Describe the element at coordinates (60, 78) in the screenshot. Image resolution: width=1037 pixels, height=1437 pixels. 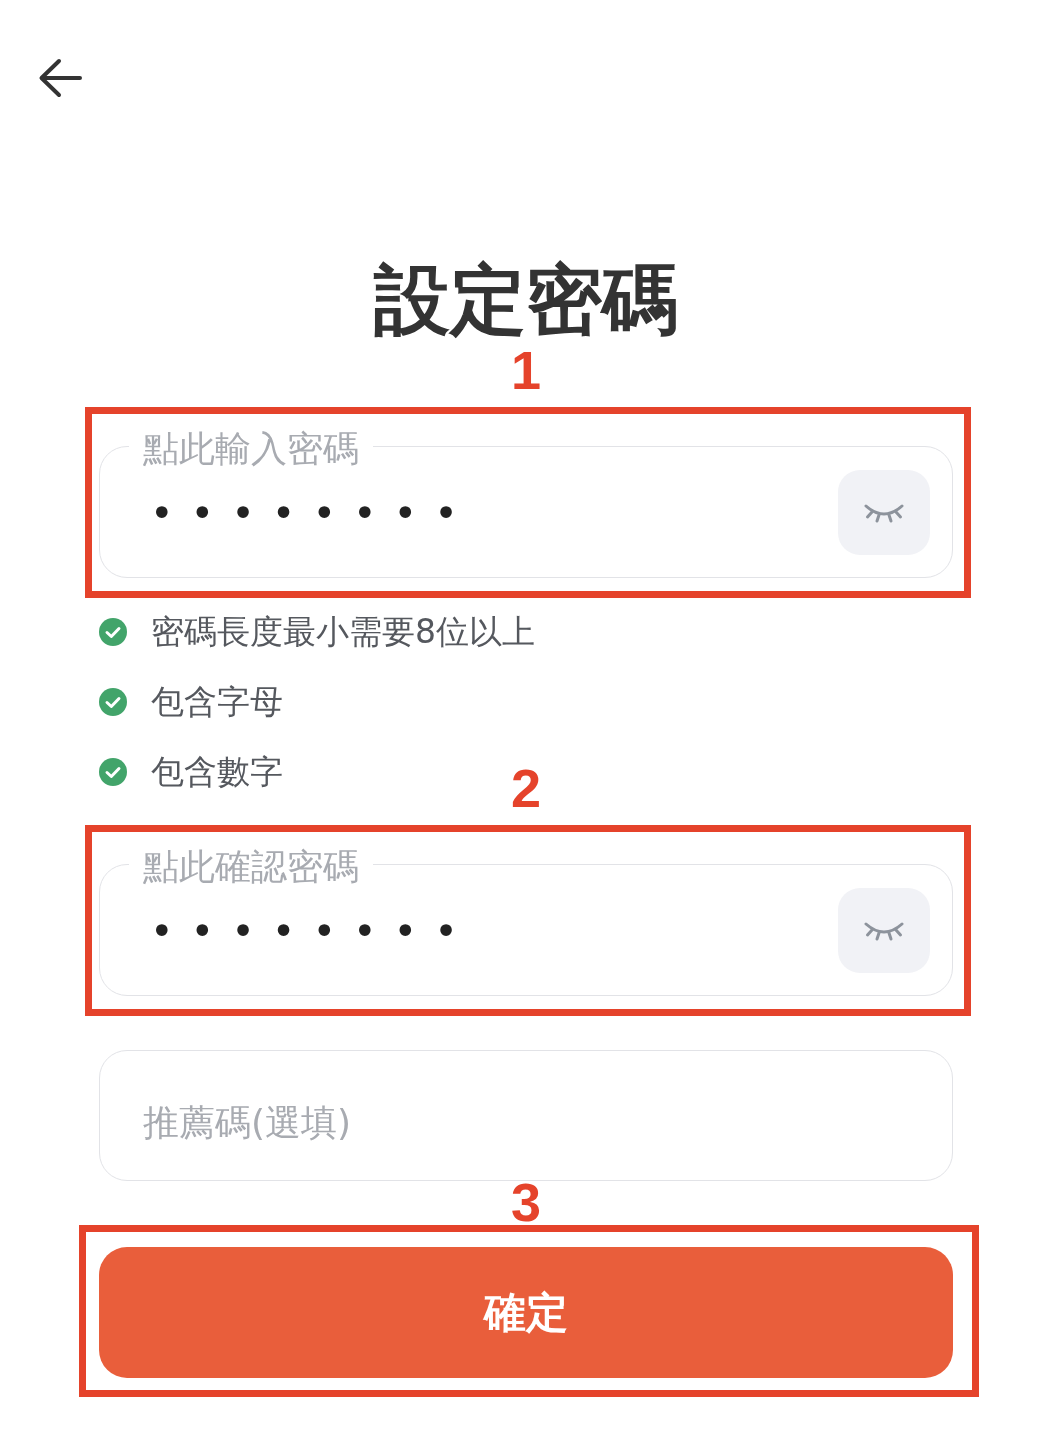
I see `back-arrow-icon` at that location.